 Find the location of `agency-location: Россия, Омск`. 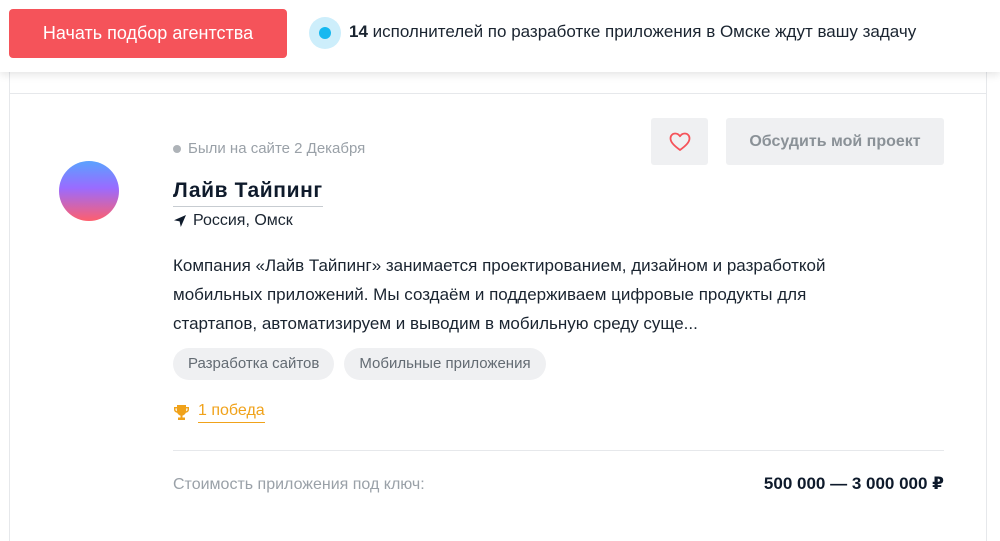

agency-location: Россия, Омск is located at coordinates (233, 221).